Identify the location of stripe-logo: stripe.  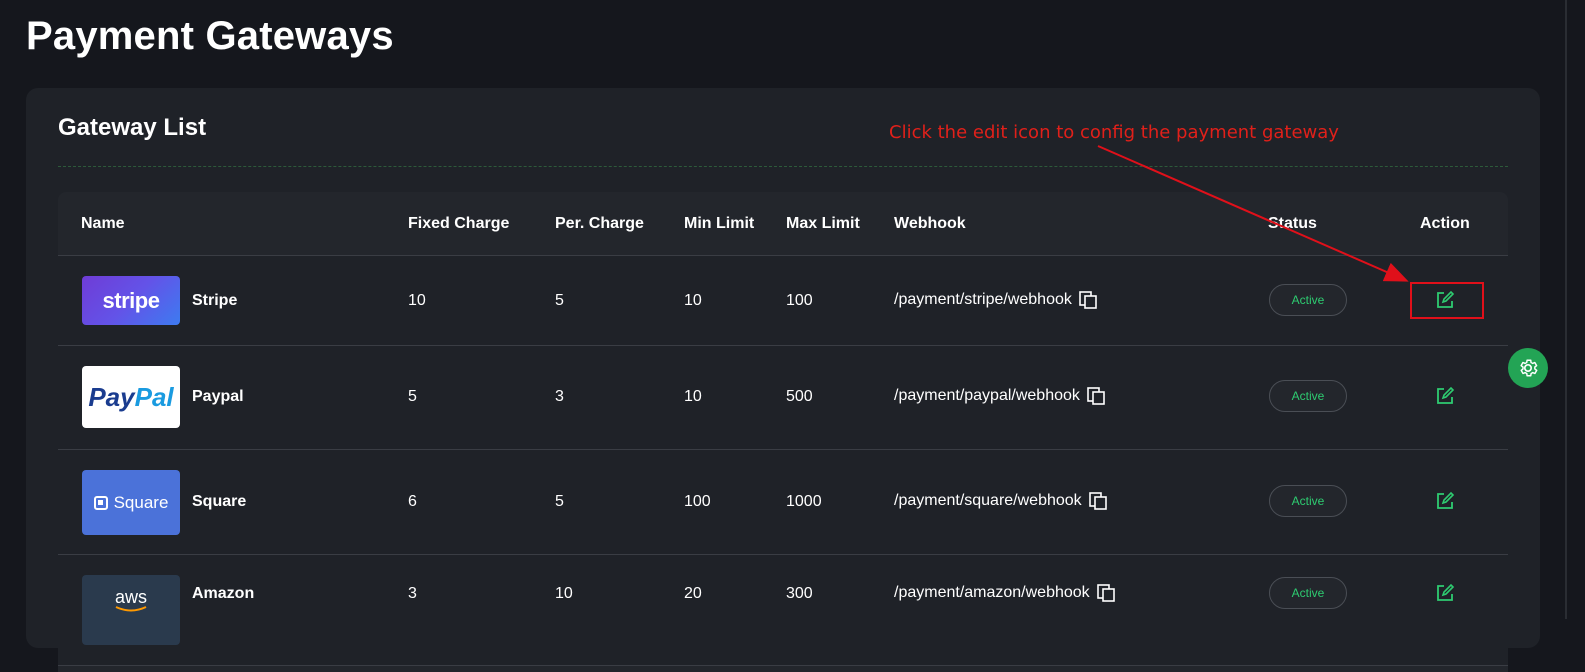
(131, 300).